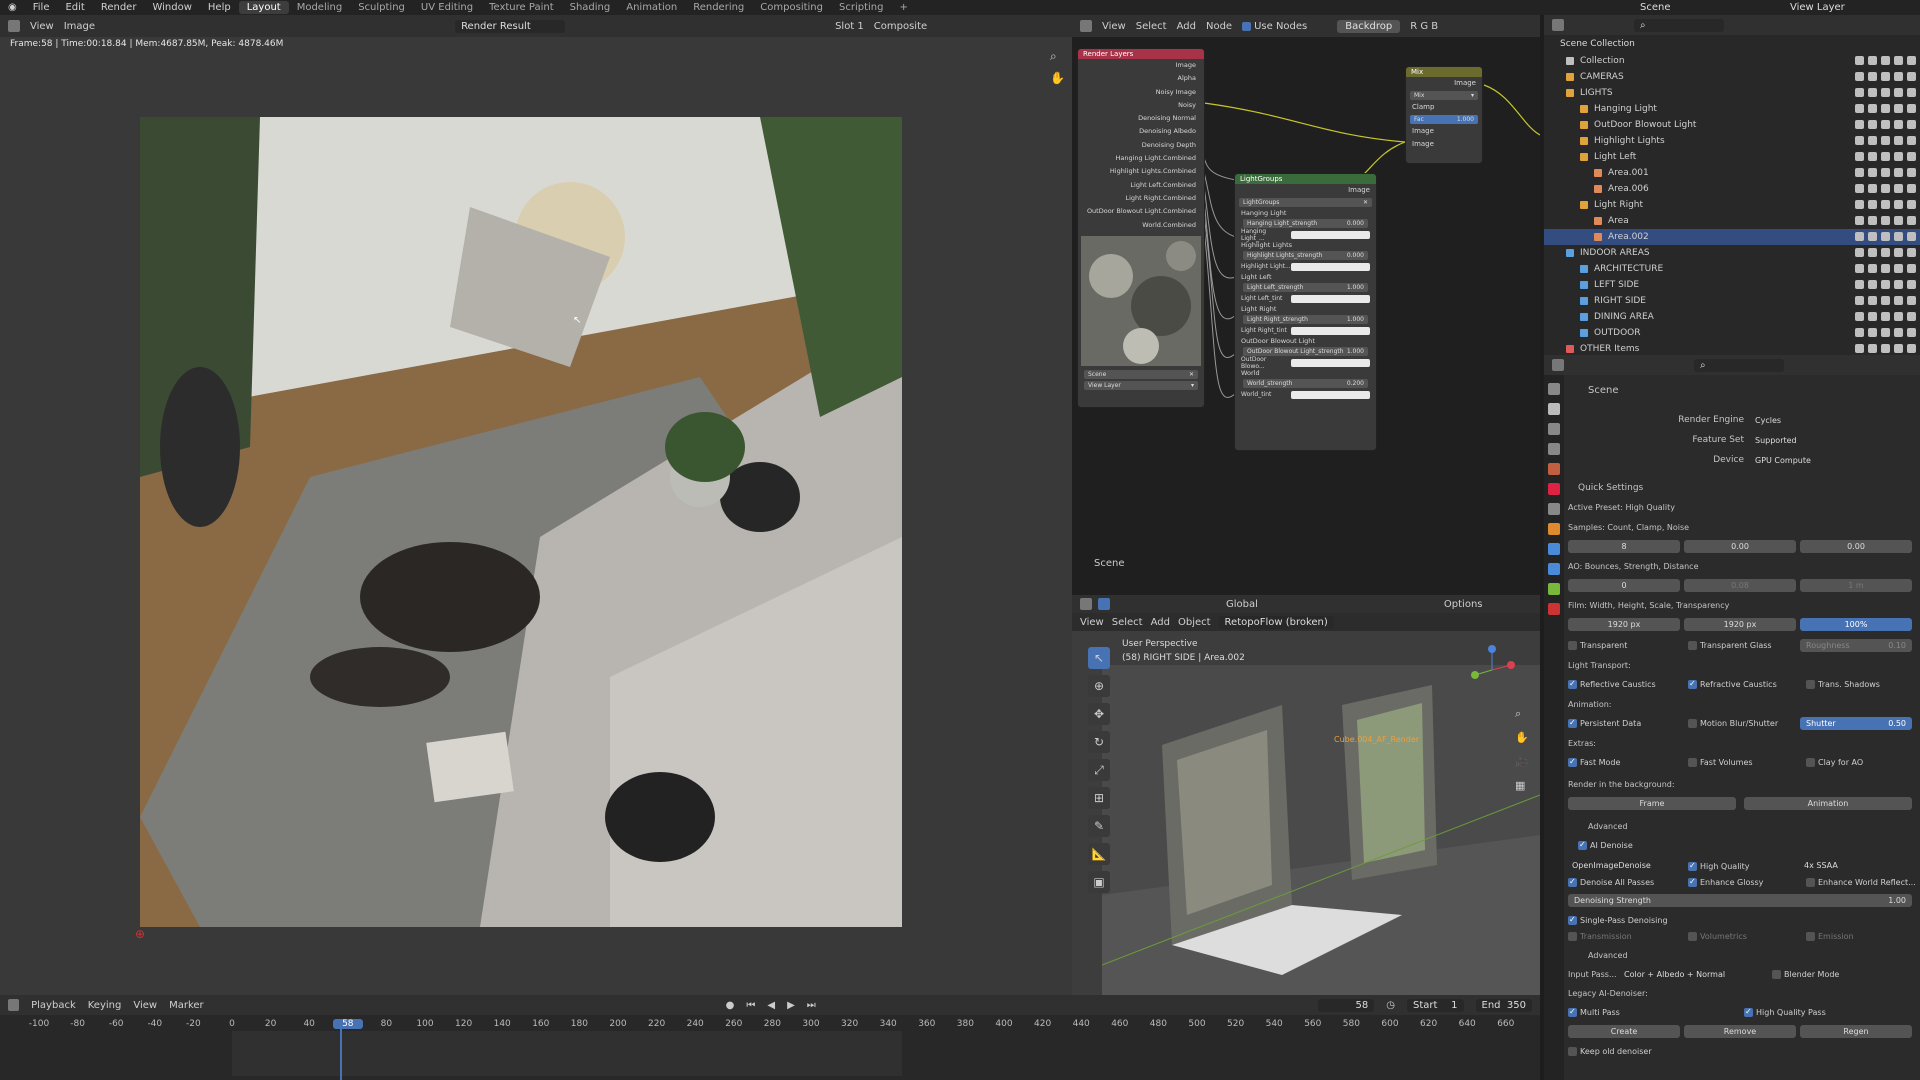 This screenshot has width=1920, height=1080. I want to click on perspective-toggle-icon: ▦, so click(1520, 785).